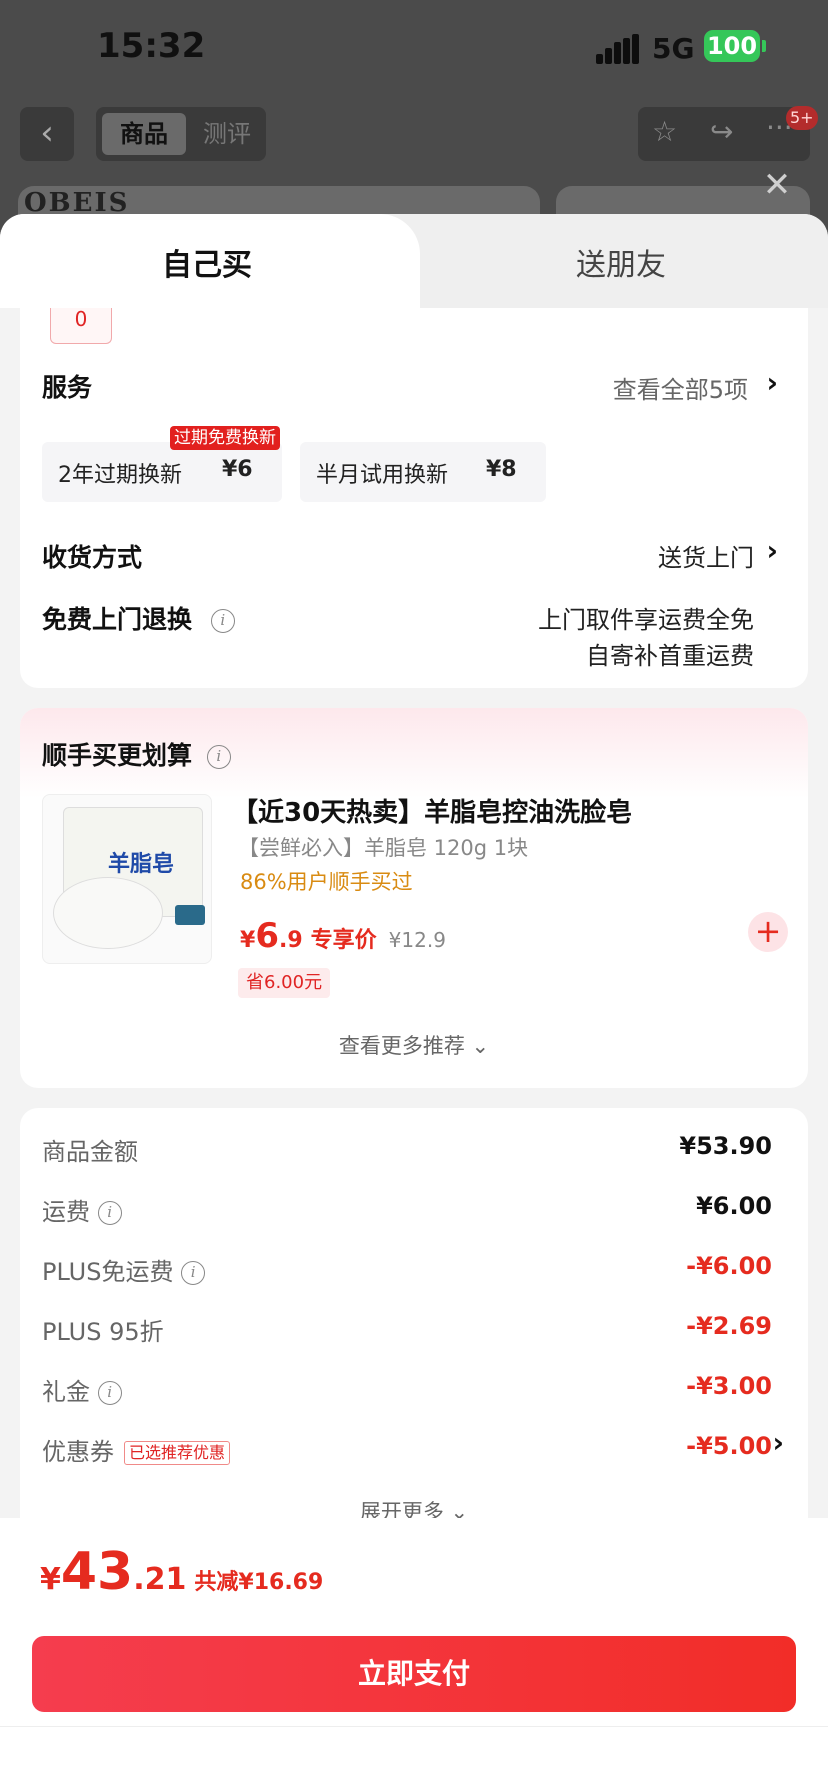 This screenshot has width=828, height=1792. What do you see at coordinates (227, 134) in the screenshot?
I see `segment-review: 测评` at bounding box center [227, 134].